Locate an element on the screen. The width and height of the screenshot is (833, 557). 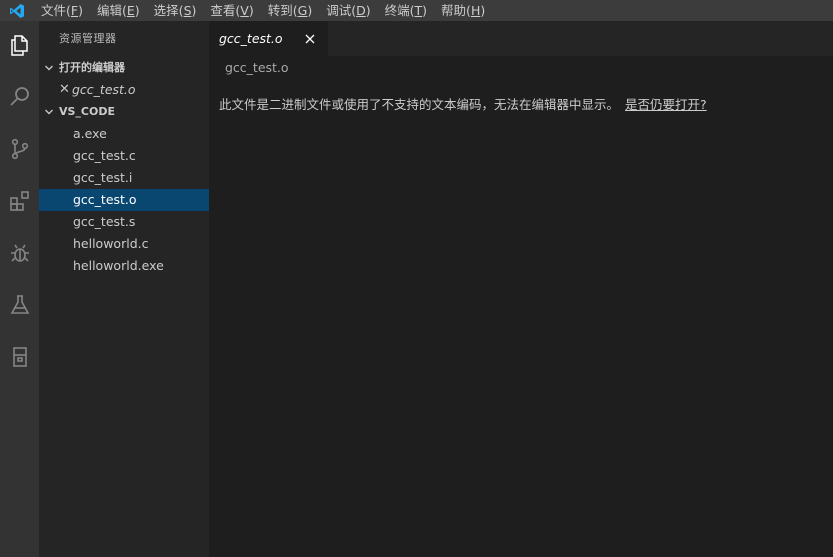
breadcrumb: gcc_test.o is located at coordinates (257, 68).